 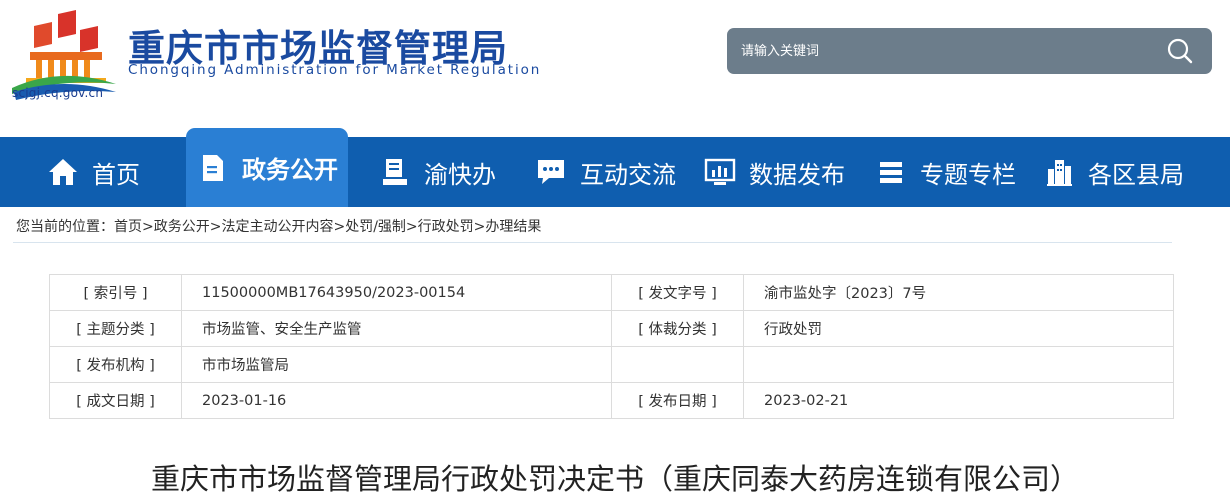 I want to click on nav-item-label: 专题专栏, so click(x=968, y=174).